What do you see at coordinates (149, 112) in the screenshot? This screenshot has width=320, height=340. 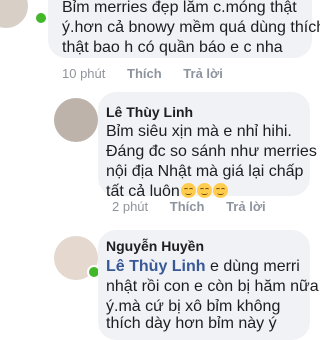 I see `comment-author: Lê Thùy Linh` at bounding box center [149, 112].